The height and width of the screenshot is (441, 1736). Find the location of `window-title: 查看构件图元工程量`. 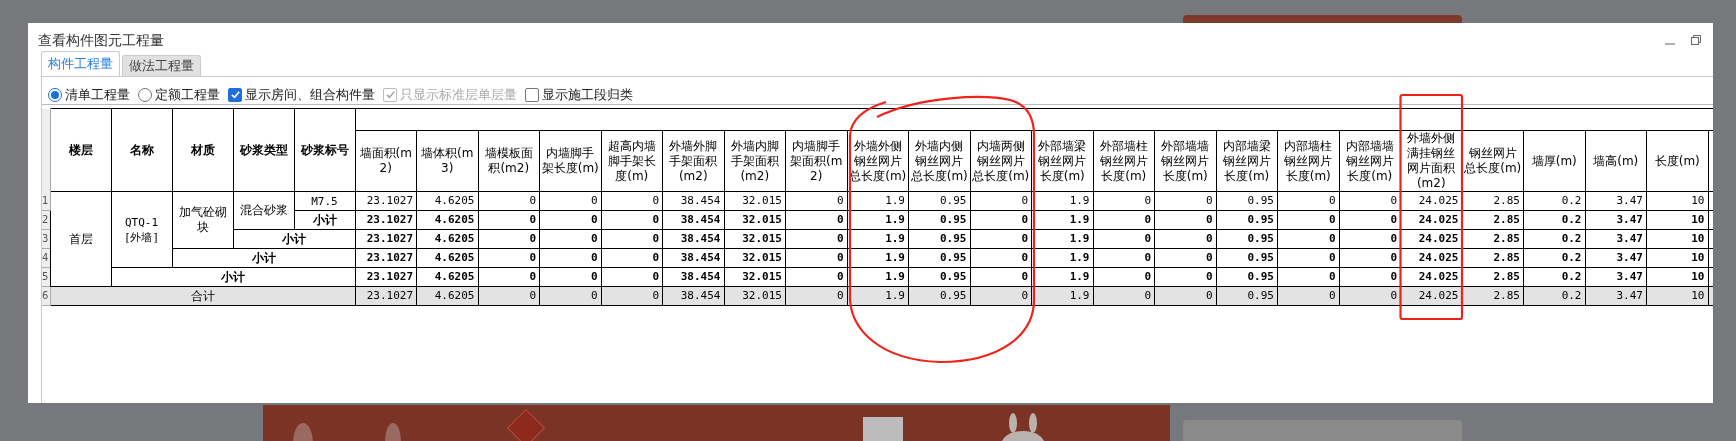

window-title: 查看构件图元工程量 is located at coordinates (101, 40).